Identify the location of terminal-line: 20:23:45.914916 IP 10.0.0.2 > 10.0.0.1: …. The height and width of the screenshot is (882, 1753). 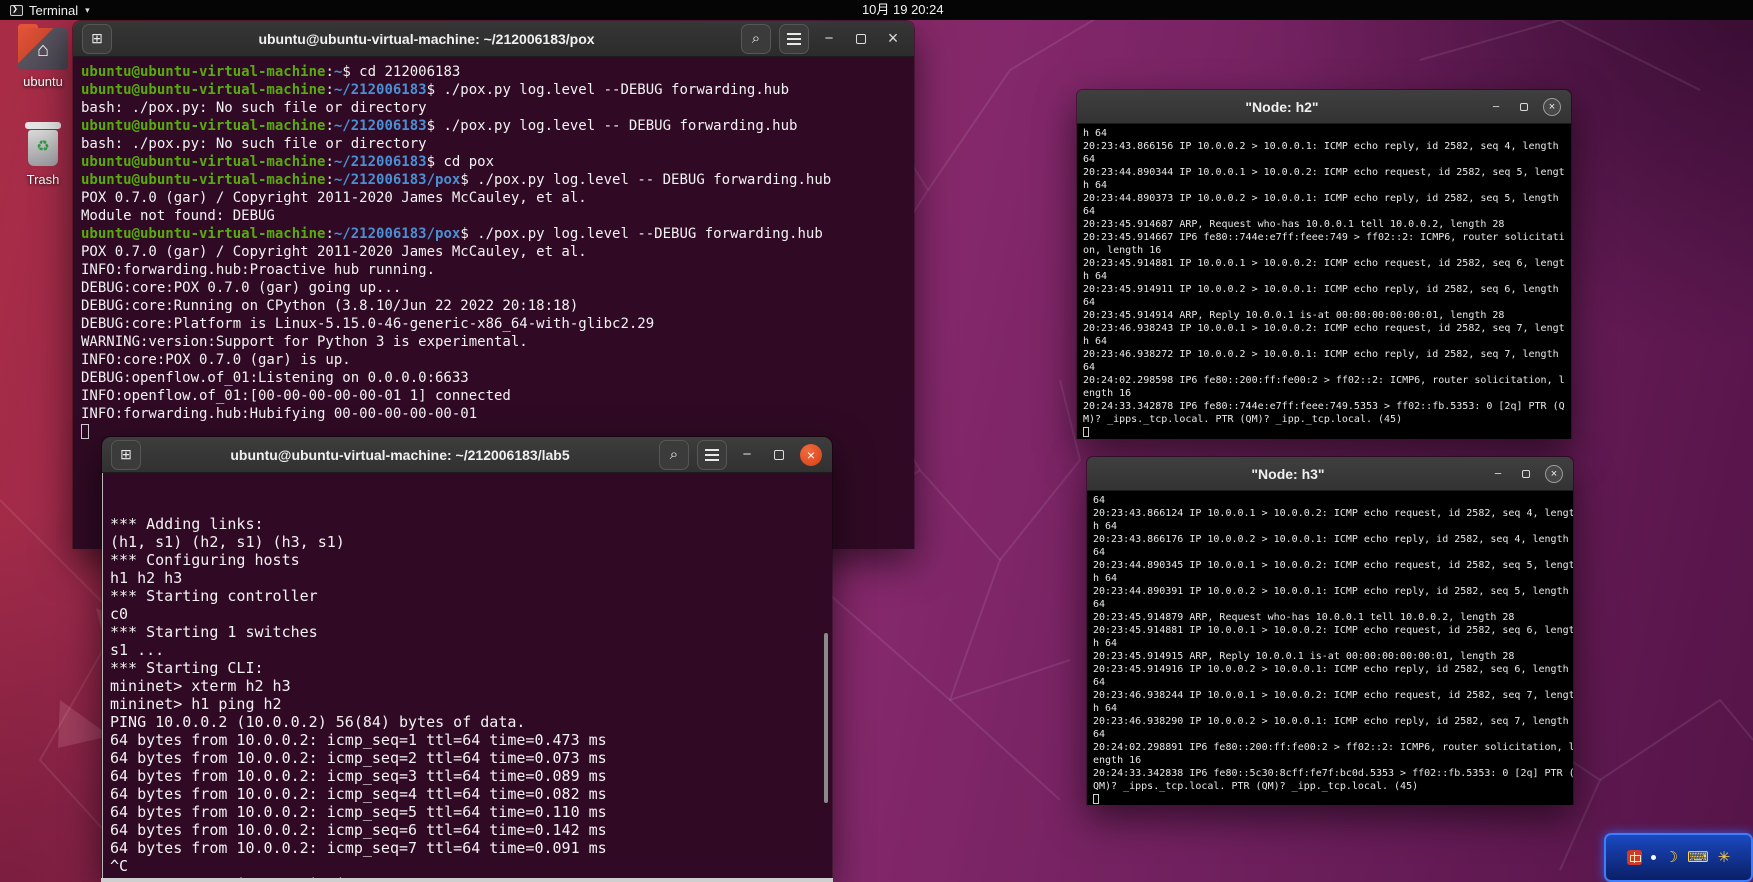
(1331, 669).